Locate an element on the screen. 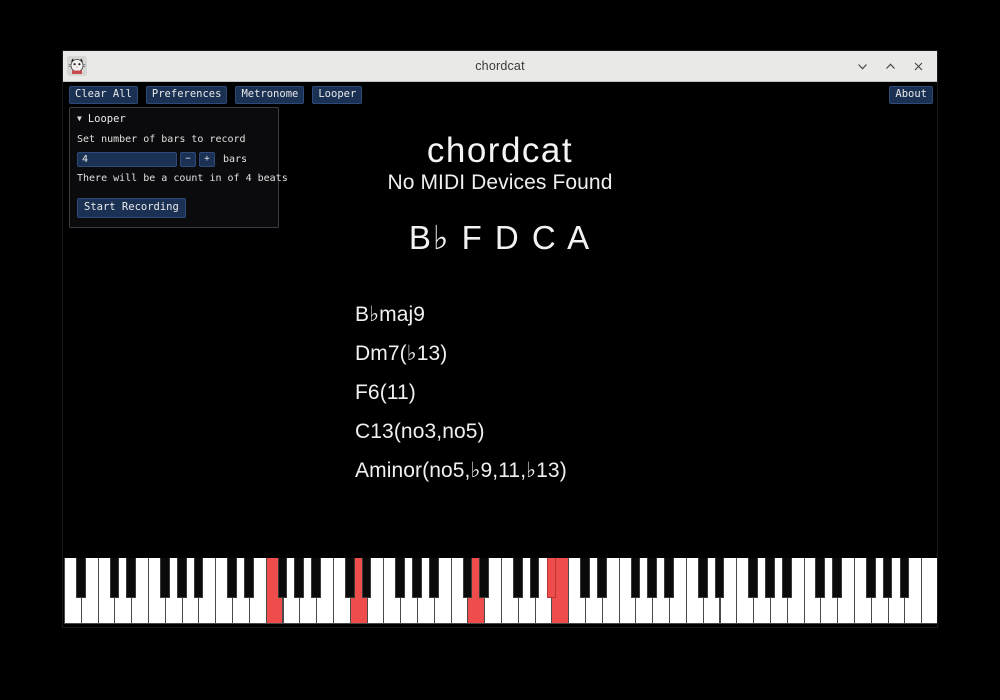 The image size is (1000, 700). piano-keys is located at coordinates (500, 591).